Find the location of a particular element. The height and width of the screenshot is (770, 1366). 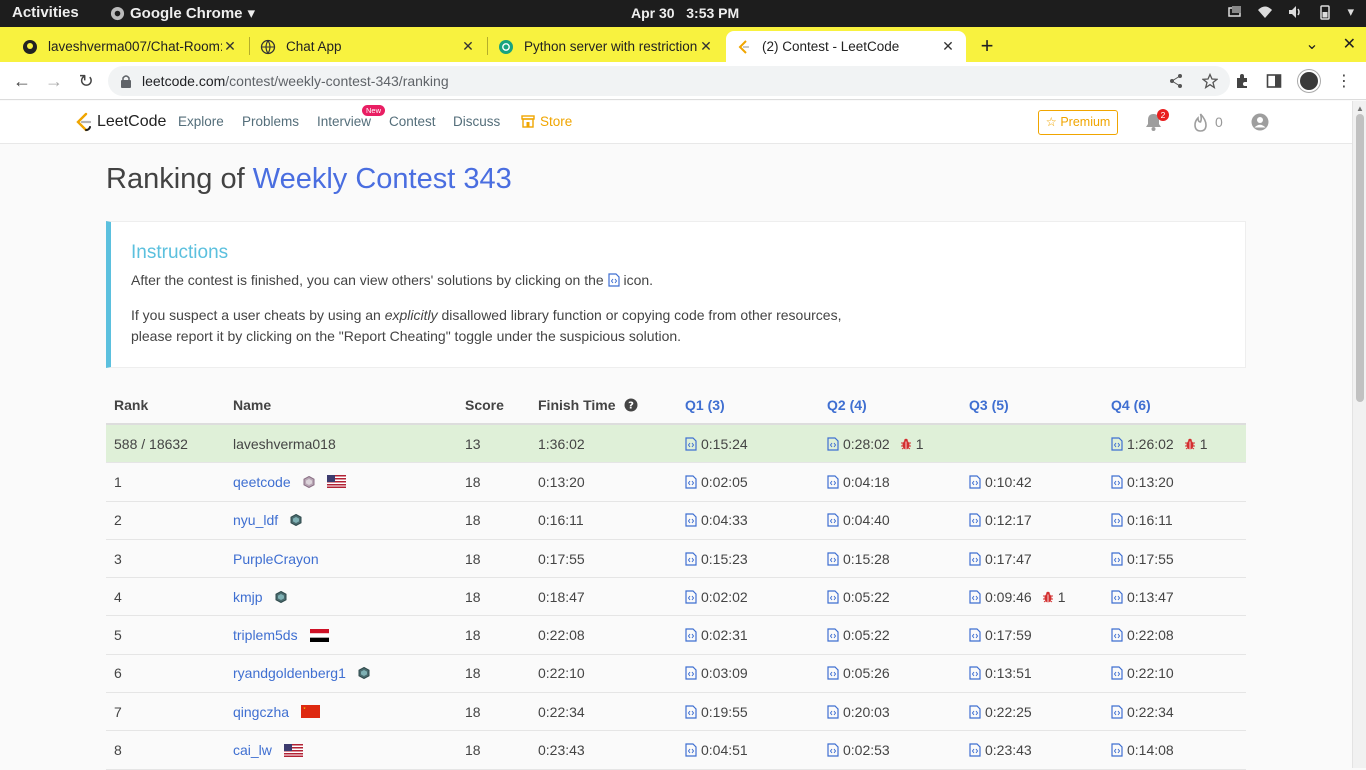

cell-q3: 0:12:17 is located at coordinates (1000, 520).